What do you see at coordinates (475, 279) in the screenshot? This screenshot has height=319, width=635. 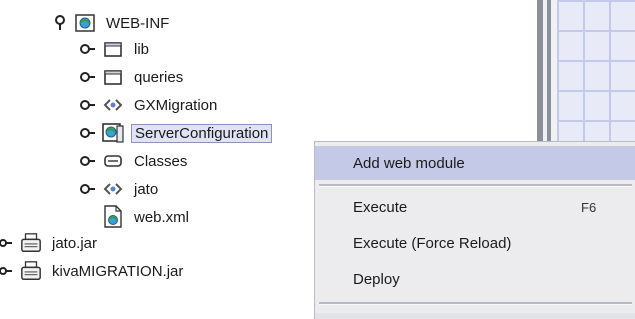 I see `menu-item-deploy: Deploy` at bounding box center [475, 279].